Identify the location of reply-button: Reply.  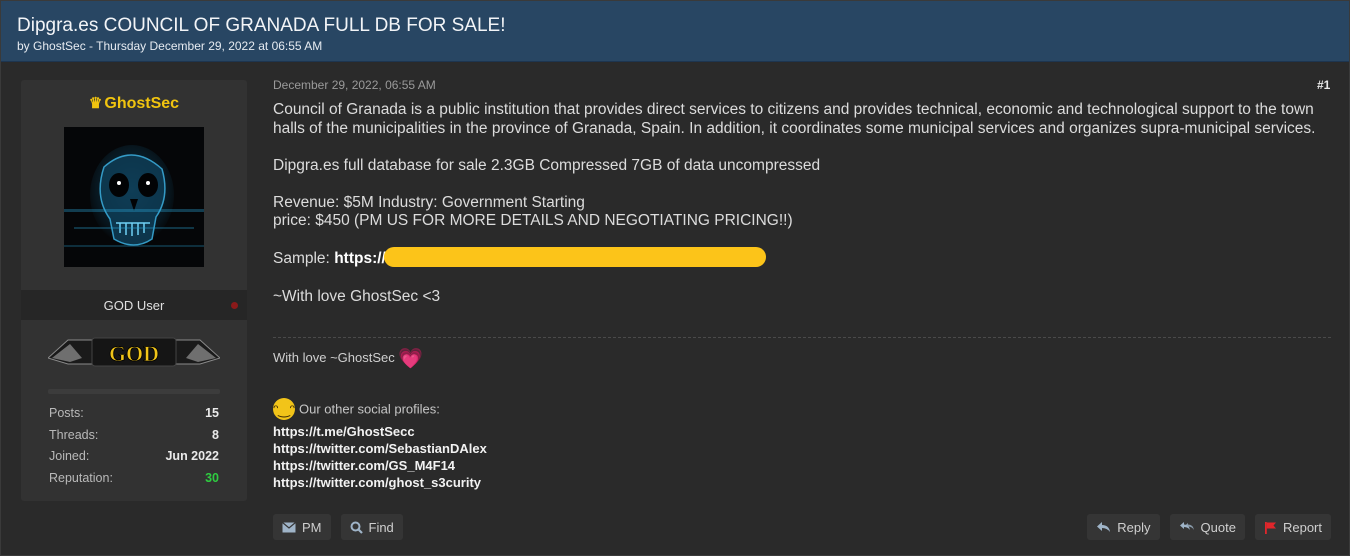
(1123, 527).